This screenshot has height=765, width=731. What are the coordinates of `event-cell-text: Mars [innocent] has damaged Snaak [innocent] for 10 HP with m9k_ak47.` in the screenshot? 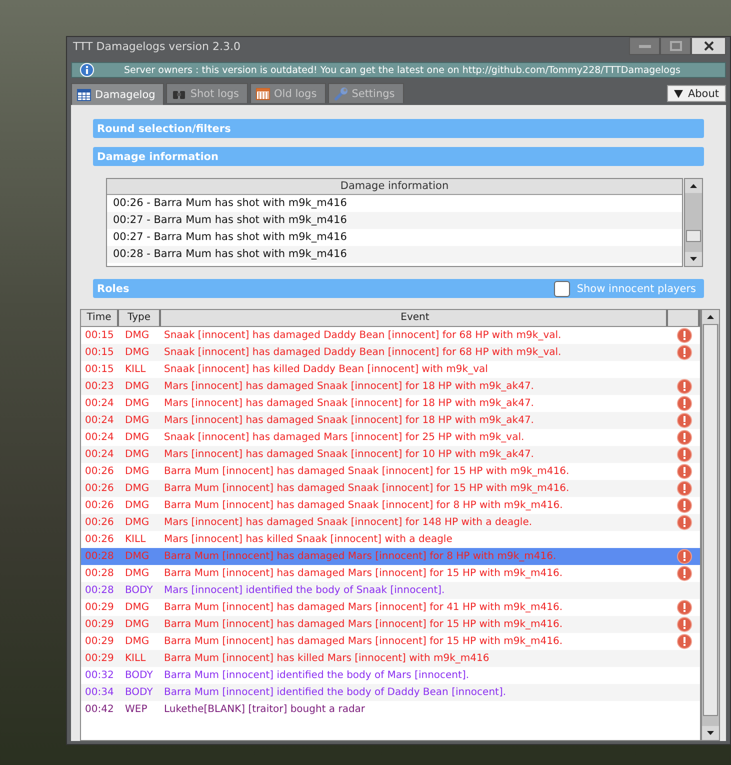 It's located at (349, 454).